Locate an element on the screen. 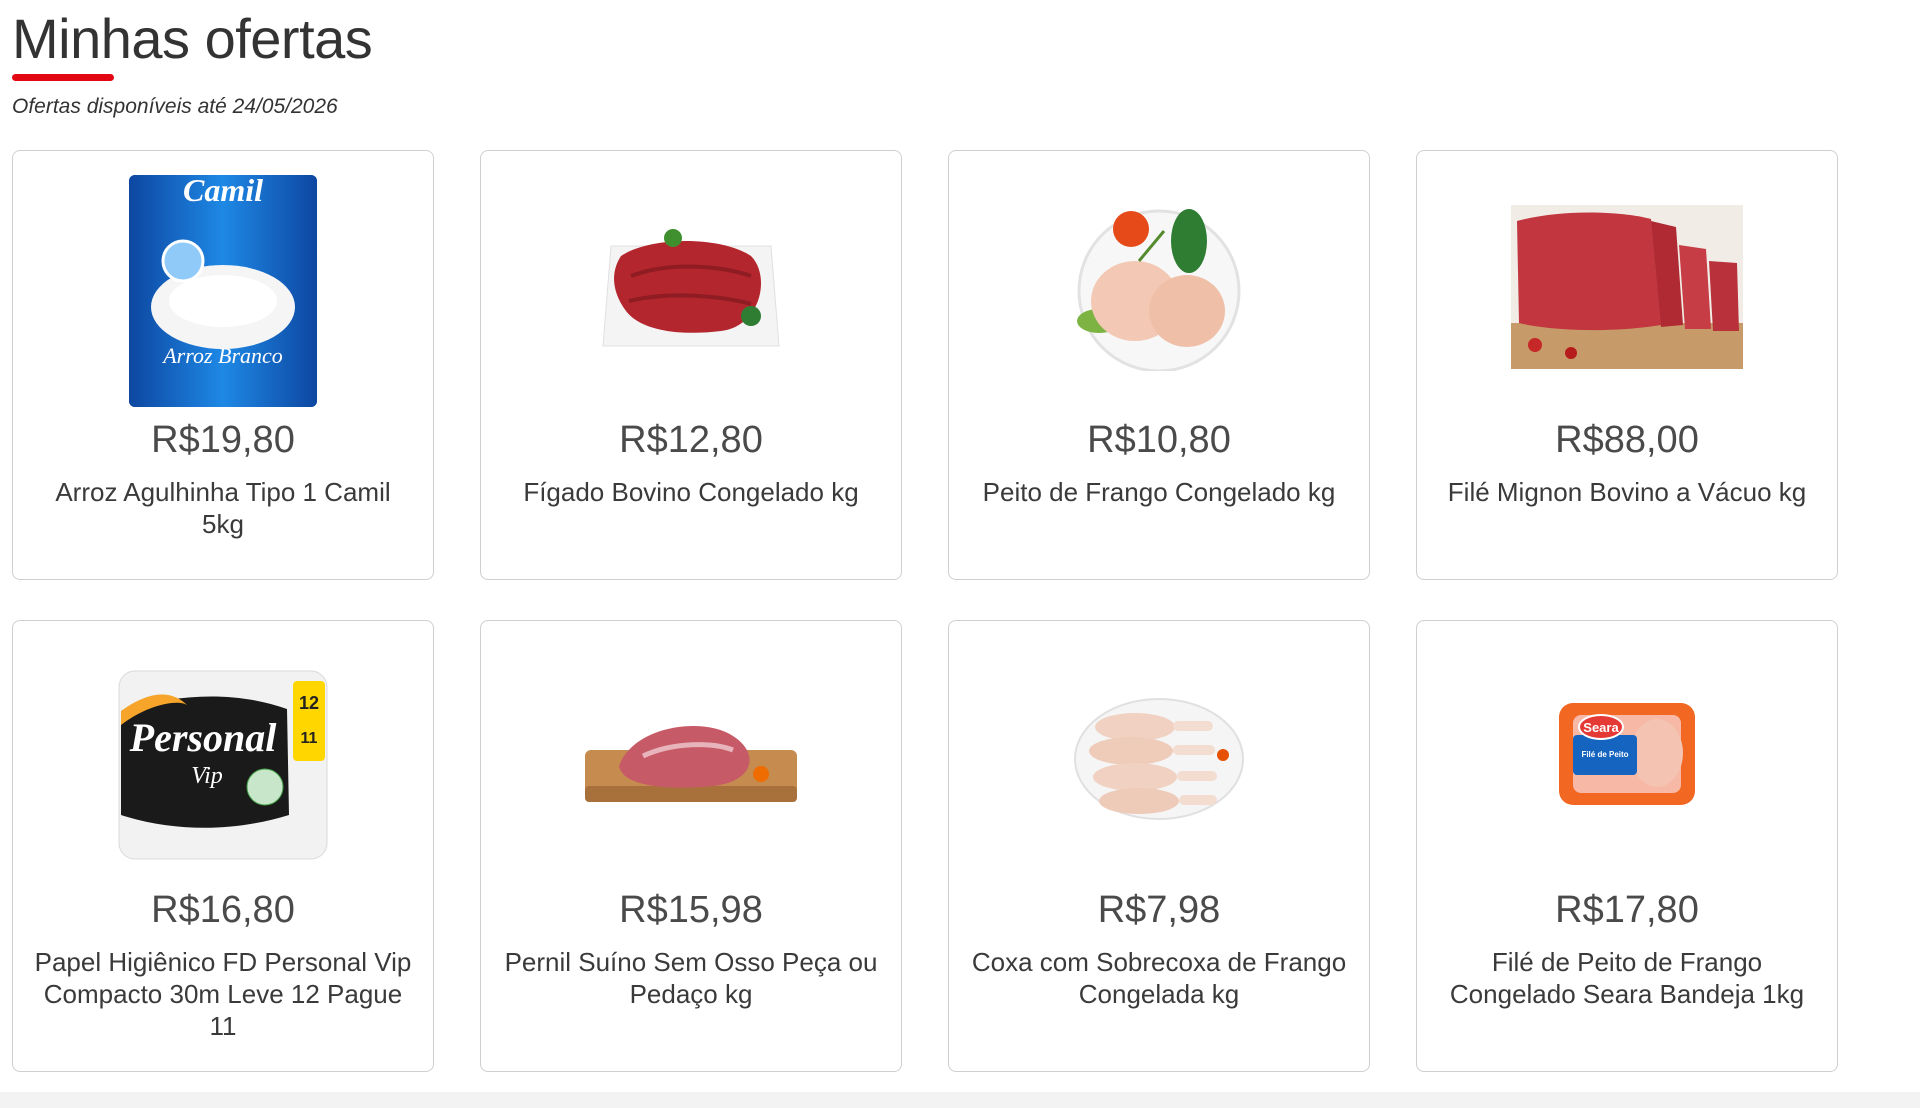 Image resolution: width=1920 pixels, height=1108 pixels. page-title: Minhas ofertas is located at coordinates (192, 38).